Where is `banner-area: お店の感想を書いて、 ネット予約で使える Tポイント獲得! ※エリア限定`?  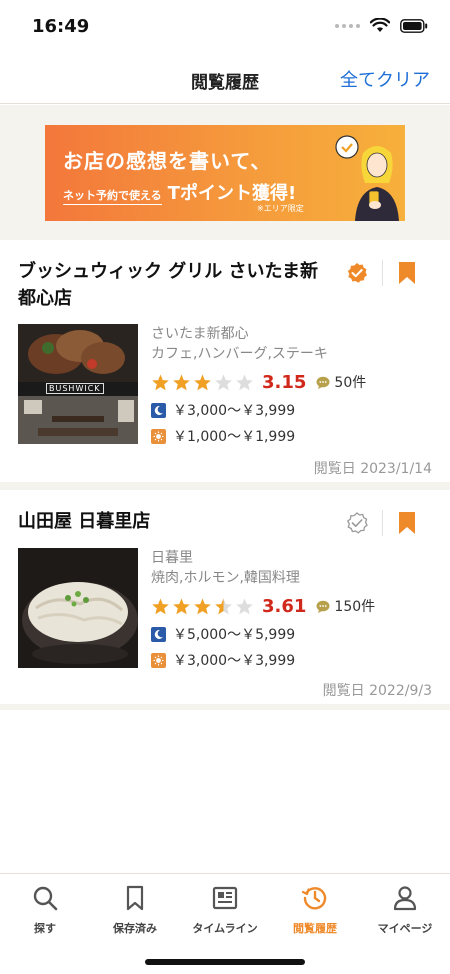
banner-area: お店の感想を書いて、 ネット予約で使える Tポイント獲得! ※エリア限定 is located at coordinates (225, 172).